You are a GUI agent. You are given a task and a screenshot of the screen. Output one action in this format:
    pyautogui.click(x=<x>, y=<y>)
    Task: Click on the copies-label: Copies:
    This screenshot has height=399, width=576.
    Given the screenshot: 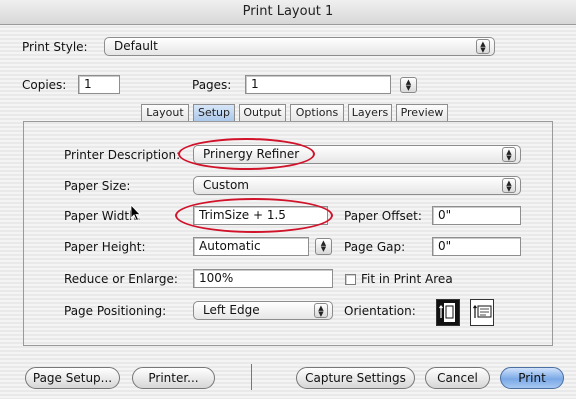 What is the action you would take?
    pyautogui.click(x=44, y=85)
    